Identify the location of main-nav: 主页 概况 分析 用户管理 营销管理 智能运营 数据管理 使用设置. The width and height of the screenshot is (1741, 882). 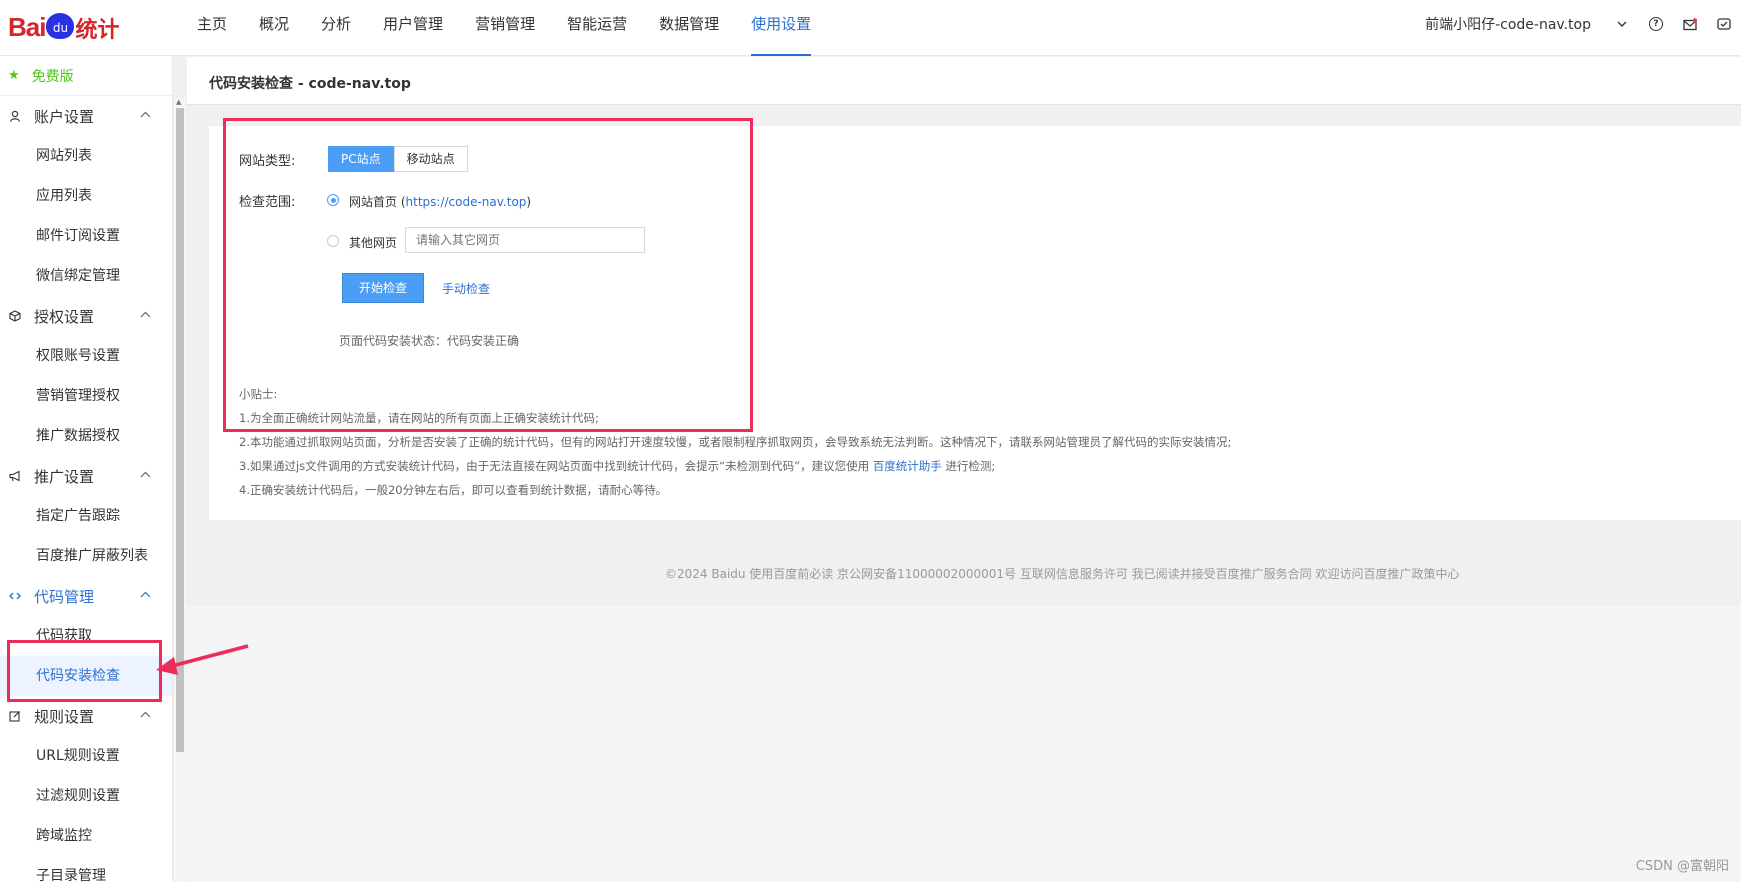
(504, 28).